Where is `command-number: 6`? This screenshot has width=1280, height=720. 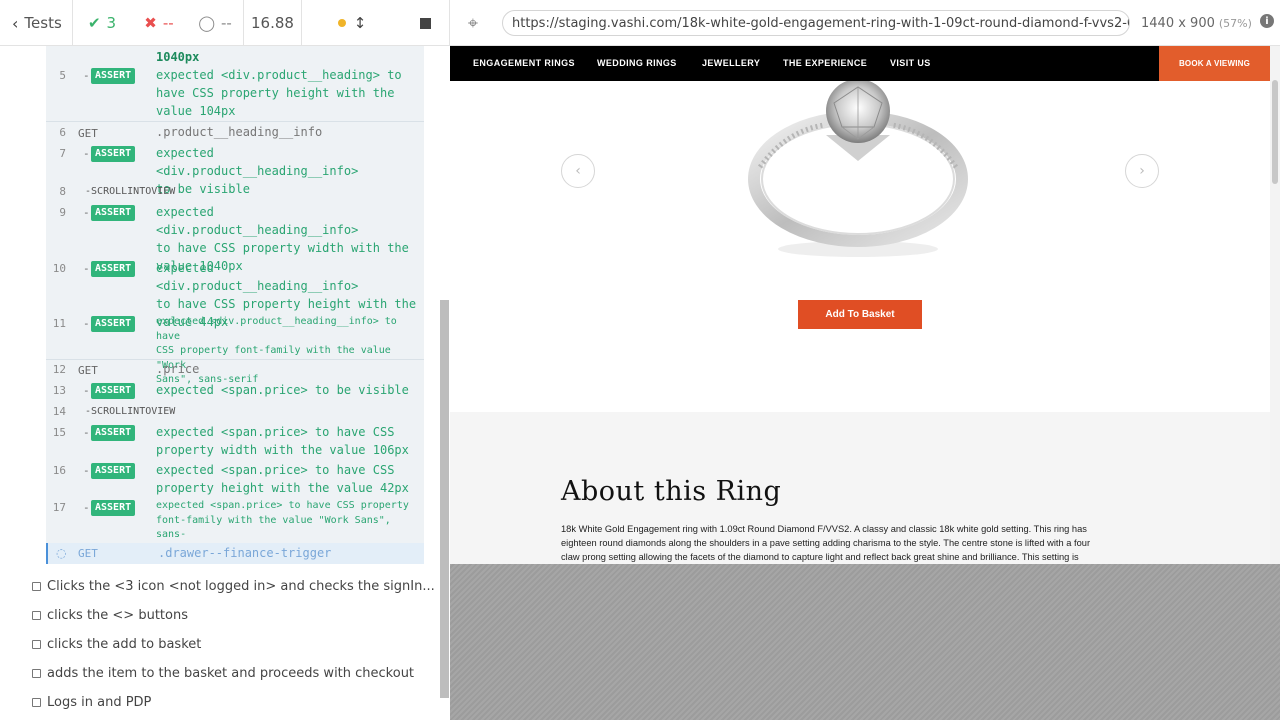 command-number: 6 is located at coordinates (62, 132).